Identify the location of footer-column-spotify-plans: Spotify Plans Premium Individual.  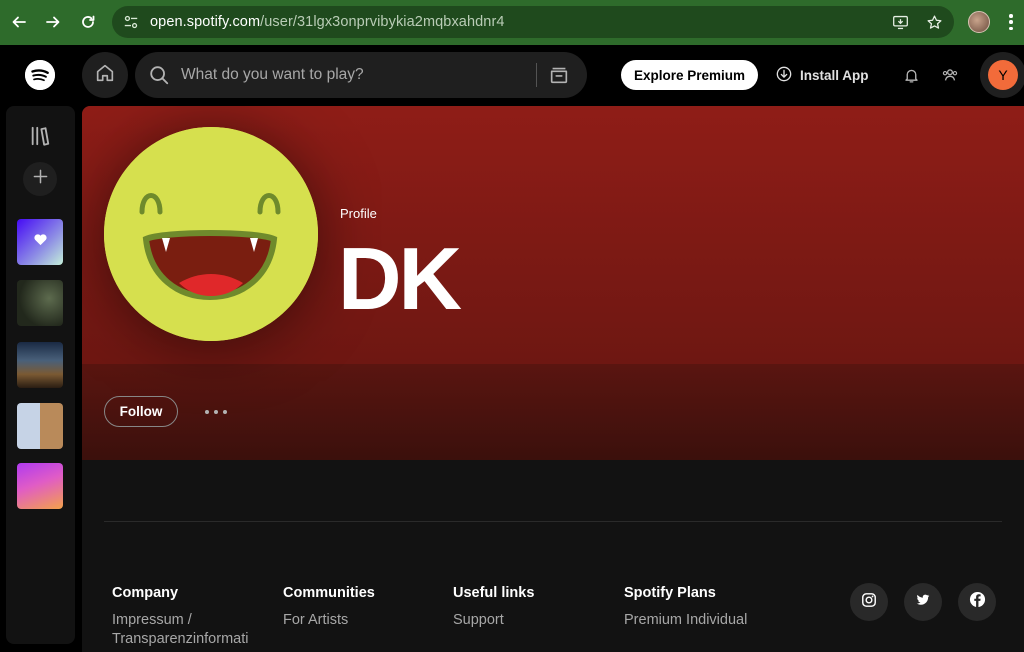
(709, 607).